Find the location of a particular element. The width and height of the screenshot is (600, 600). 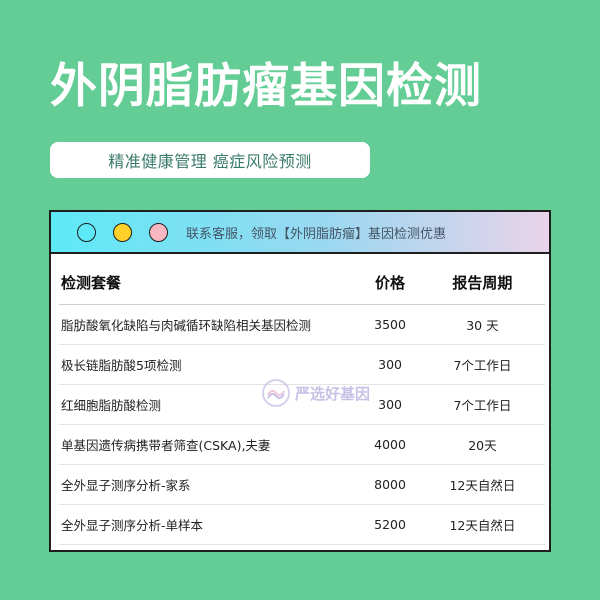

table-header-row: 检测套餐 价格 报告周期 is located at coordinates (302, 282).